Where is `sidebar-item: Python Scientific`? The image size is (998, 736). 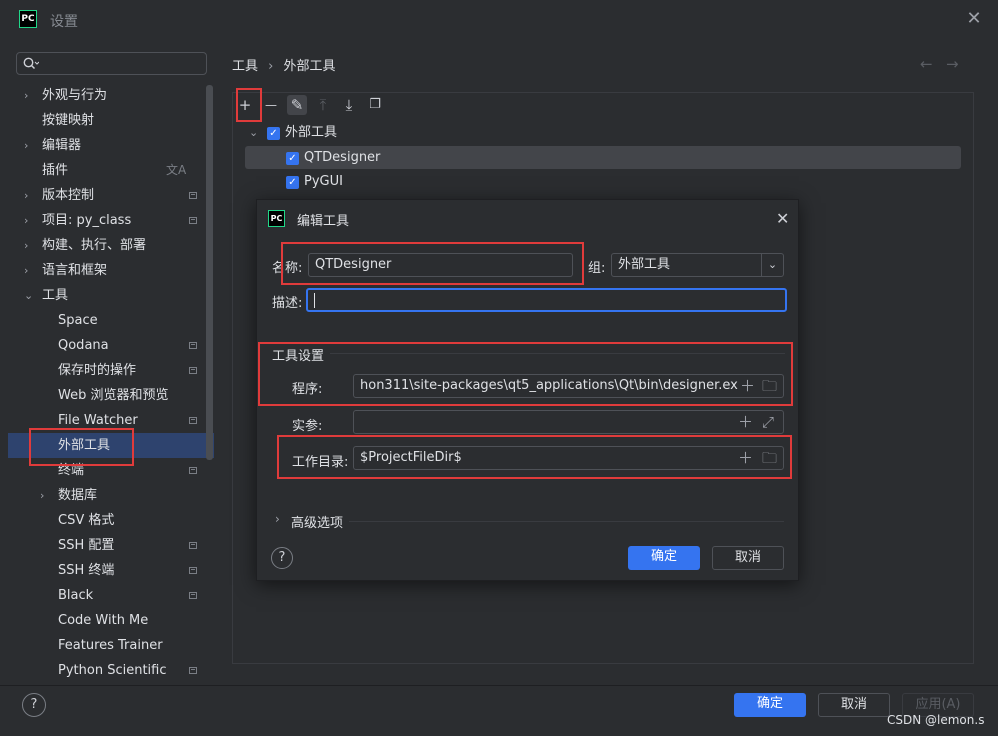 sidebar-item: Python Scientific is located at coordinates (111, 670).